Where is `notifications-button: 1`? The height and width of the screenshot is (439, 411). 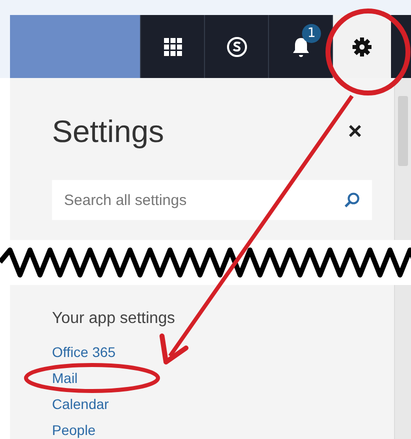
notifications-button: 1 is located at coordinates (300, 46).